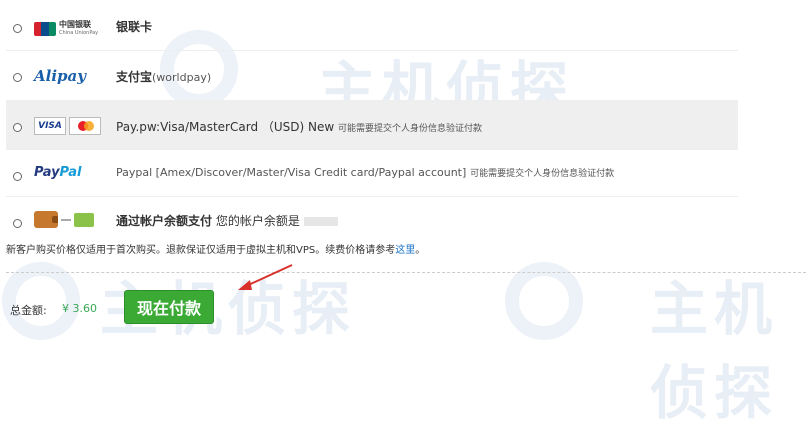 This screenshot has height=430, width=810. What do you see at coordinates (134, 77) in the screenshot?
I see `payment-label-alipay: 支付宝` at bounding box center [134, 77].